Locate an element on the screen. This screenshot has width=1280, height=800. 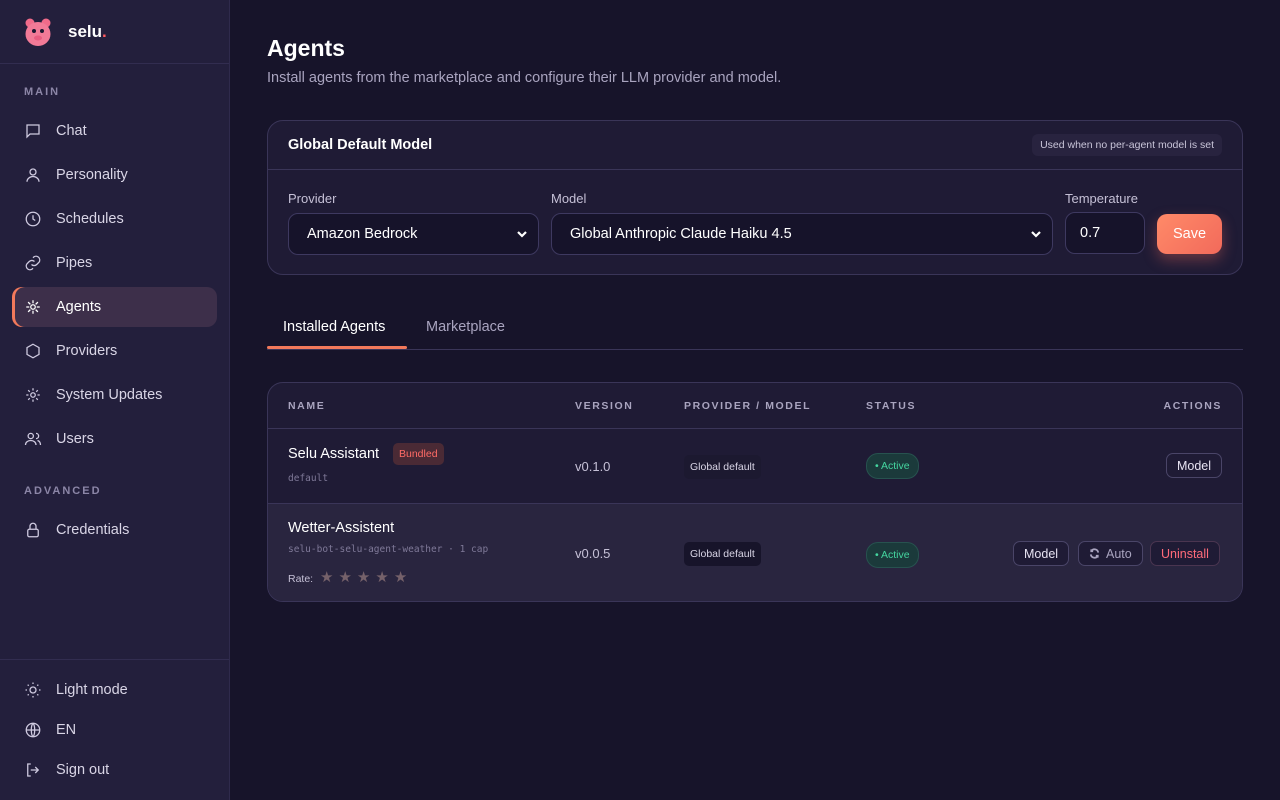
rate-label: Rate: is located at coordinates (301, 579).